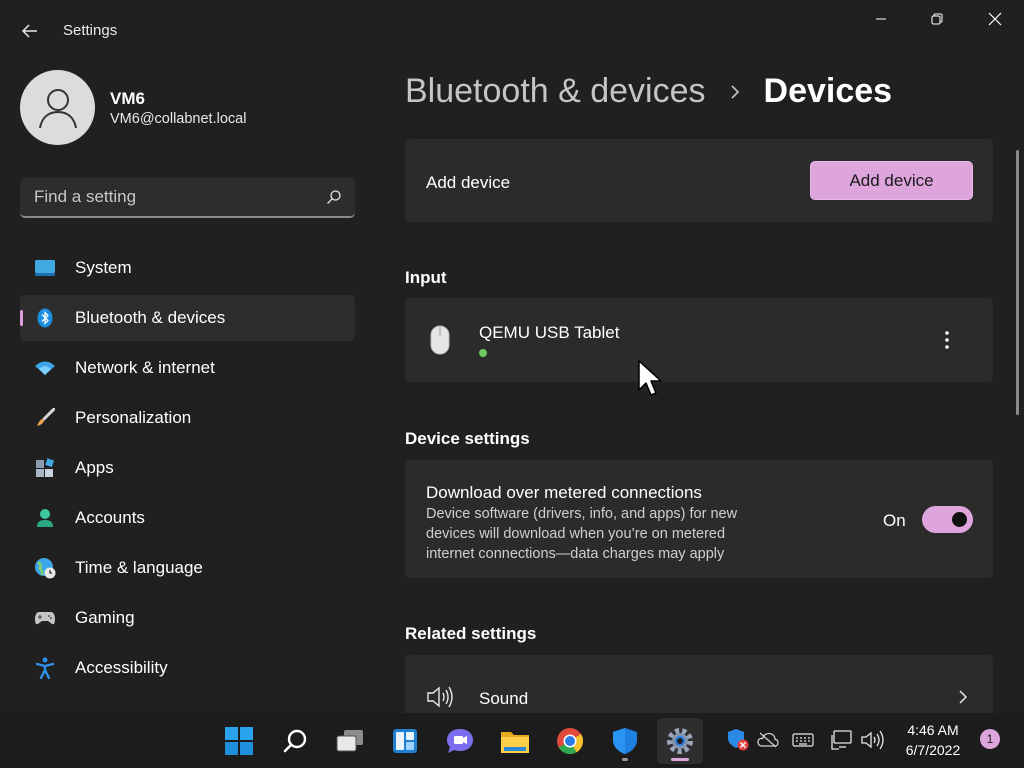 Image resolution: width=1024 pixels, height=768 pixels. Describe the element at coordinates (187, 668) in the screenshot. I see `sidebar-item-accessibility: Accessibility` at that location.